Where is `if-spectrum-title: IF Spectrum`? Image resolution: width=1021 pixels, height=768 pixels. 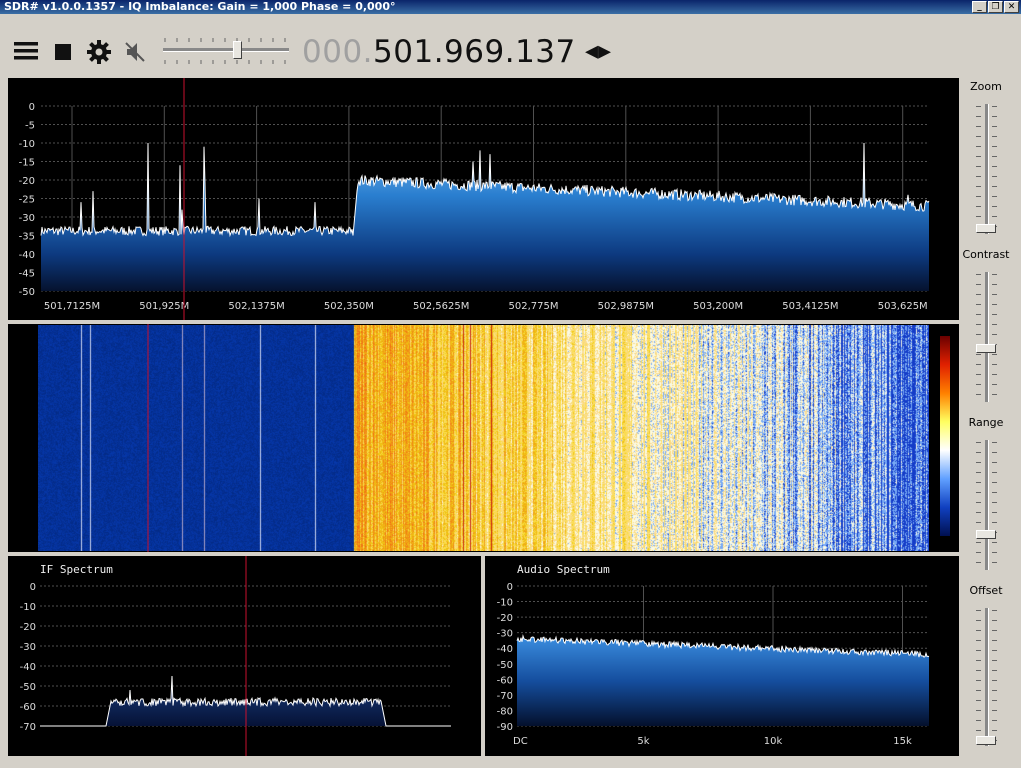 if-spectrum-title: IF Spectrum is located at coordinates (76, 569).